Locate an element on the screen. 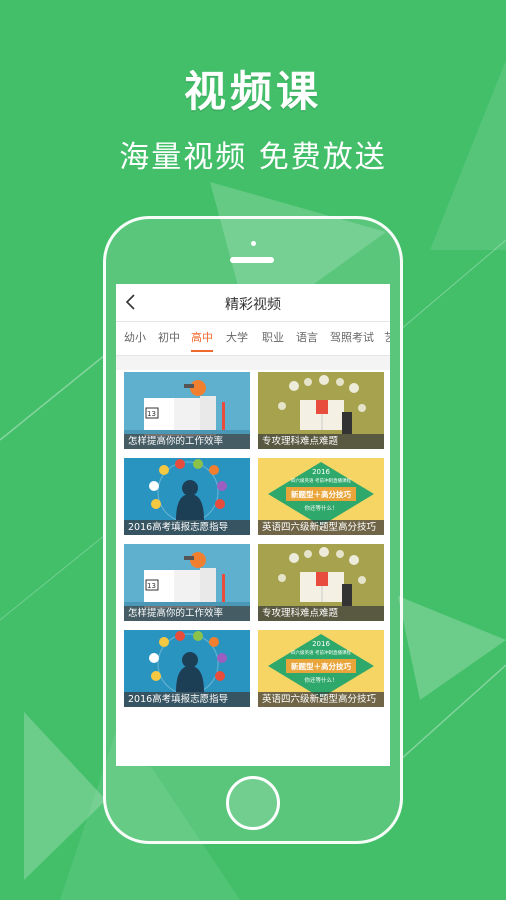  navbar: 精彩视频 is located at coordinates (253, 303).